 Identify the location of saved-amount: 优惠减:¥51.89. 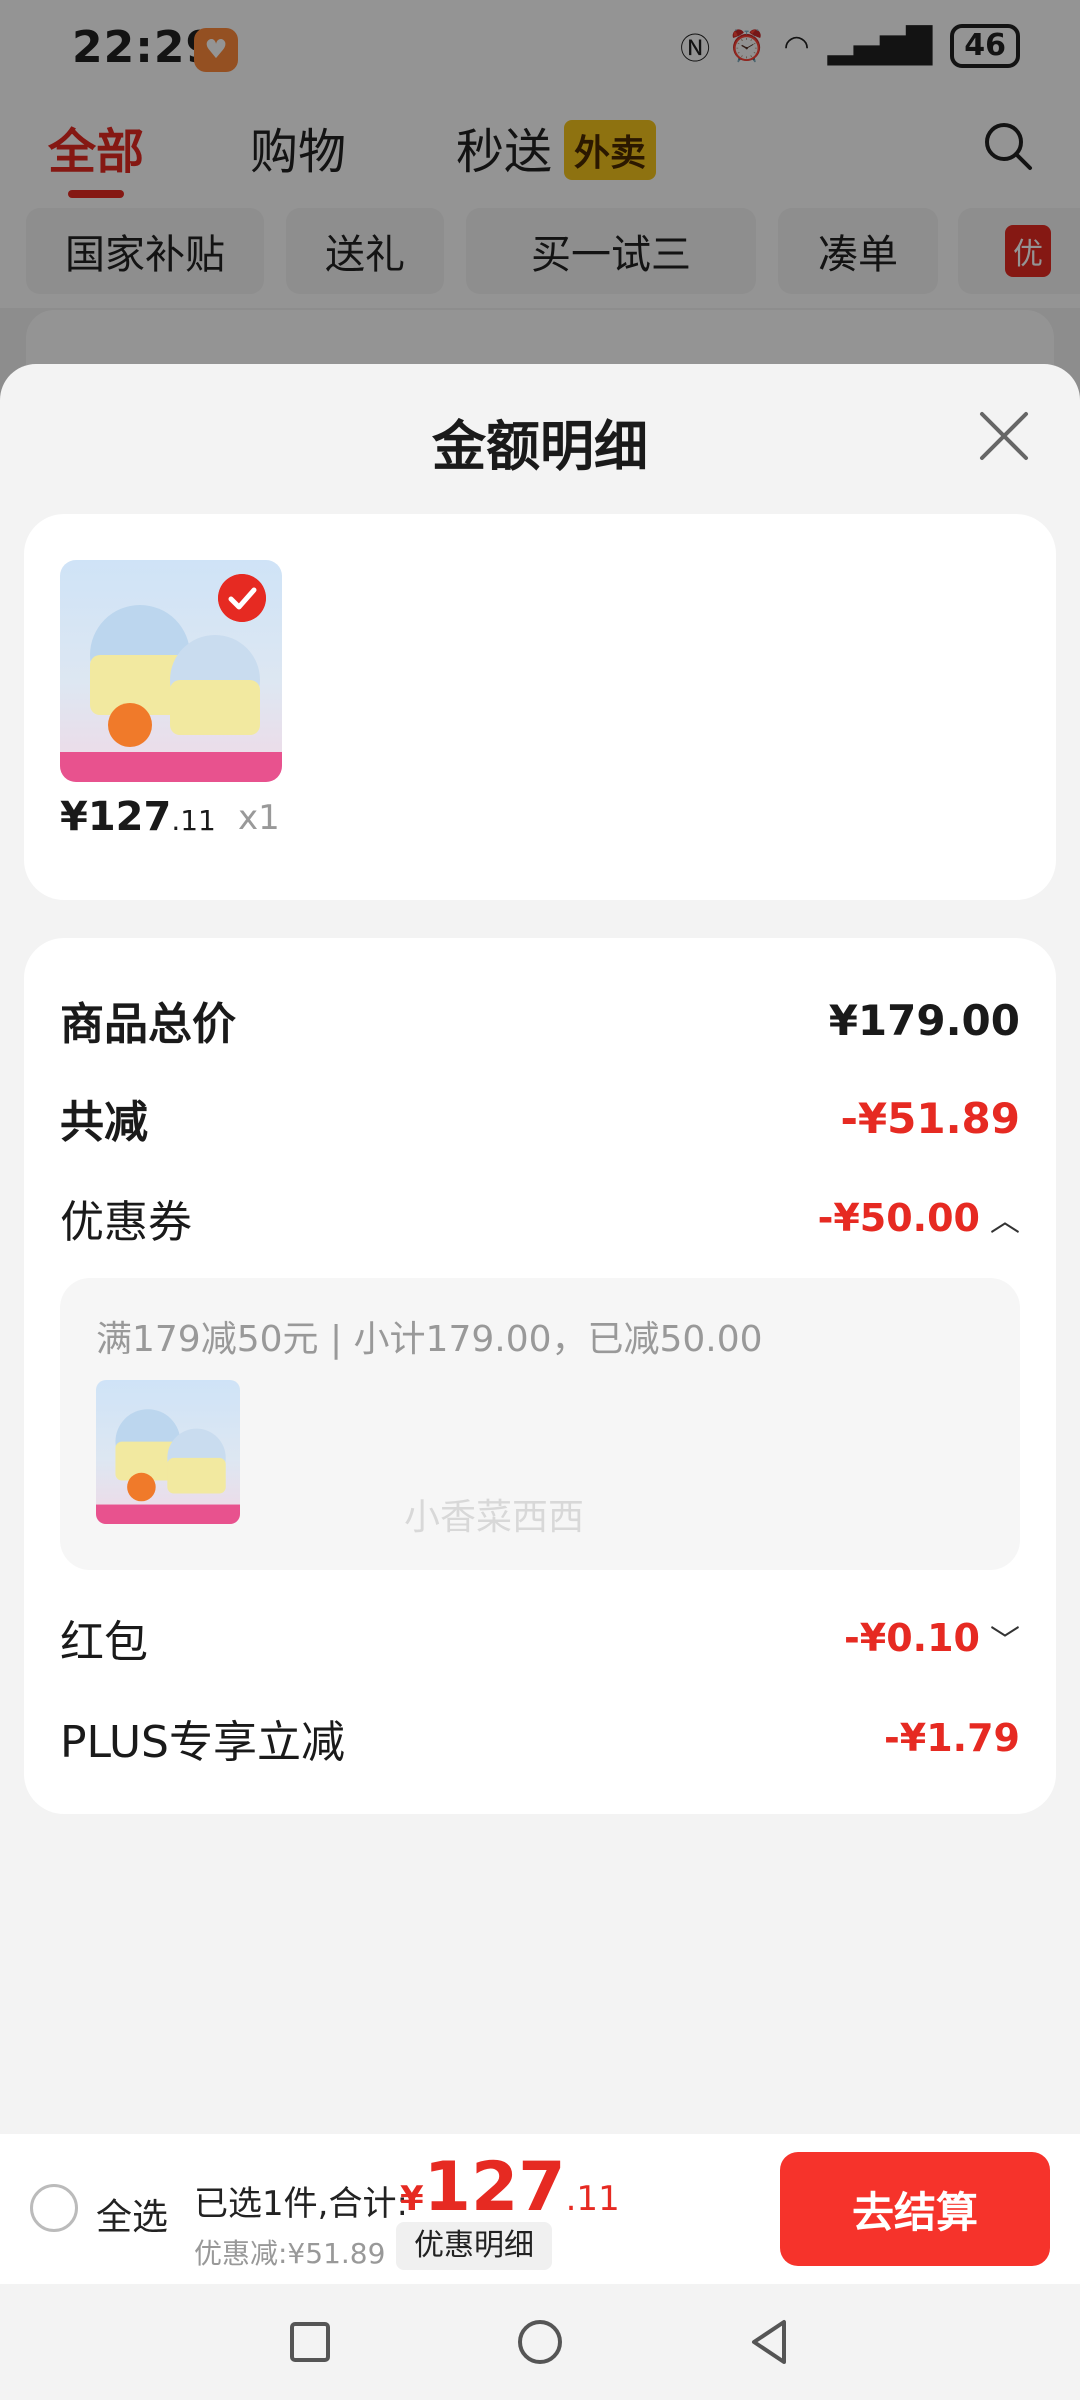
(290, 2253).